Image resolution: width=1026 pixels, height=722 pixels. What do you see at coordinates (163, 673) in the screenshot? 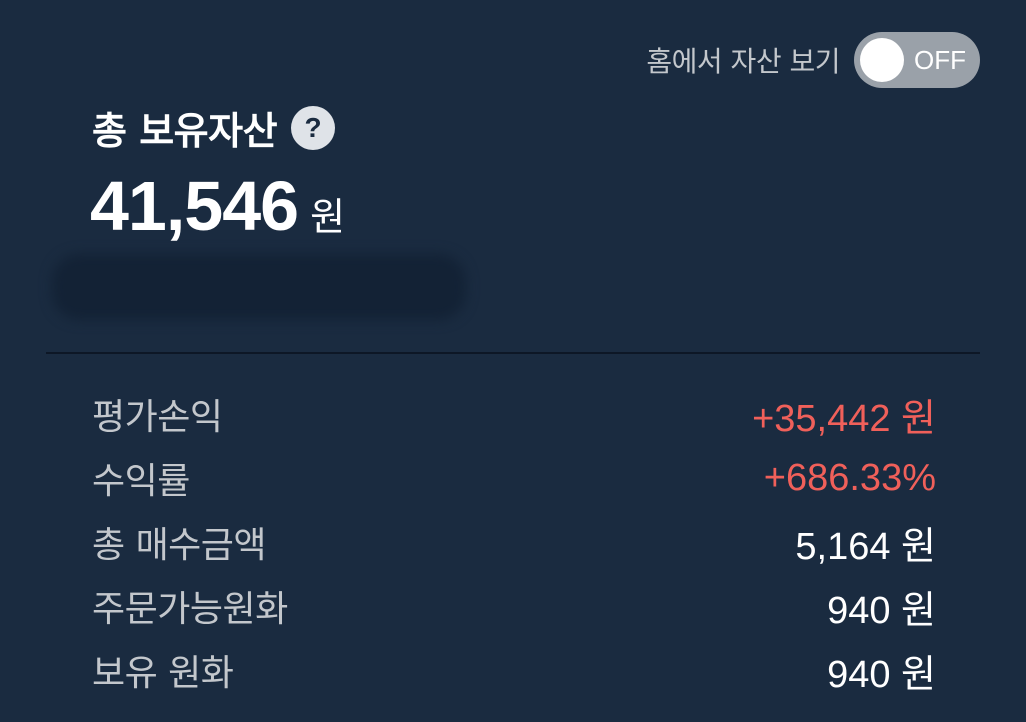
I see `summary-label: 보유 원화` at bounding box center [163, 673].